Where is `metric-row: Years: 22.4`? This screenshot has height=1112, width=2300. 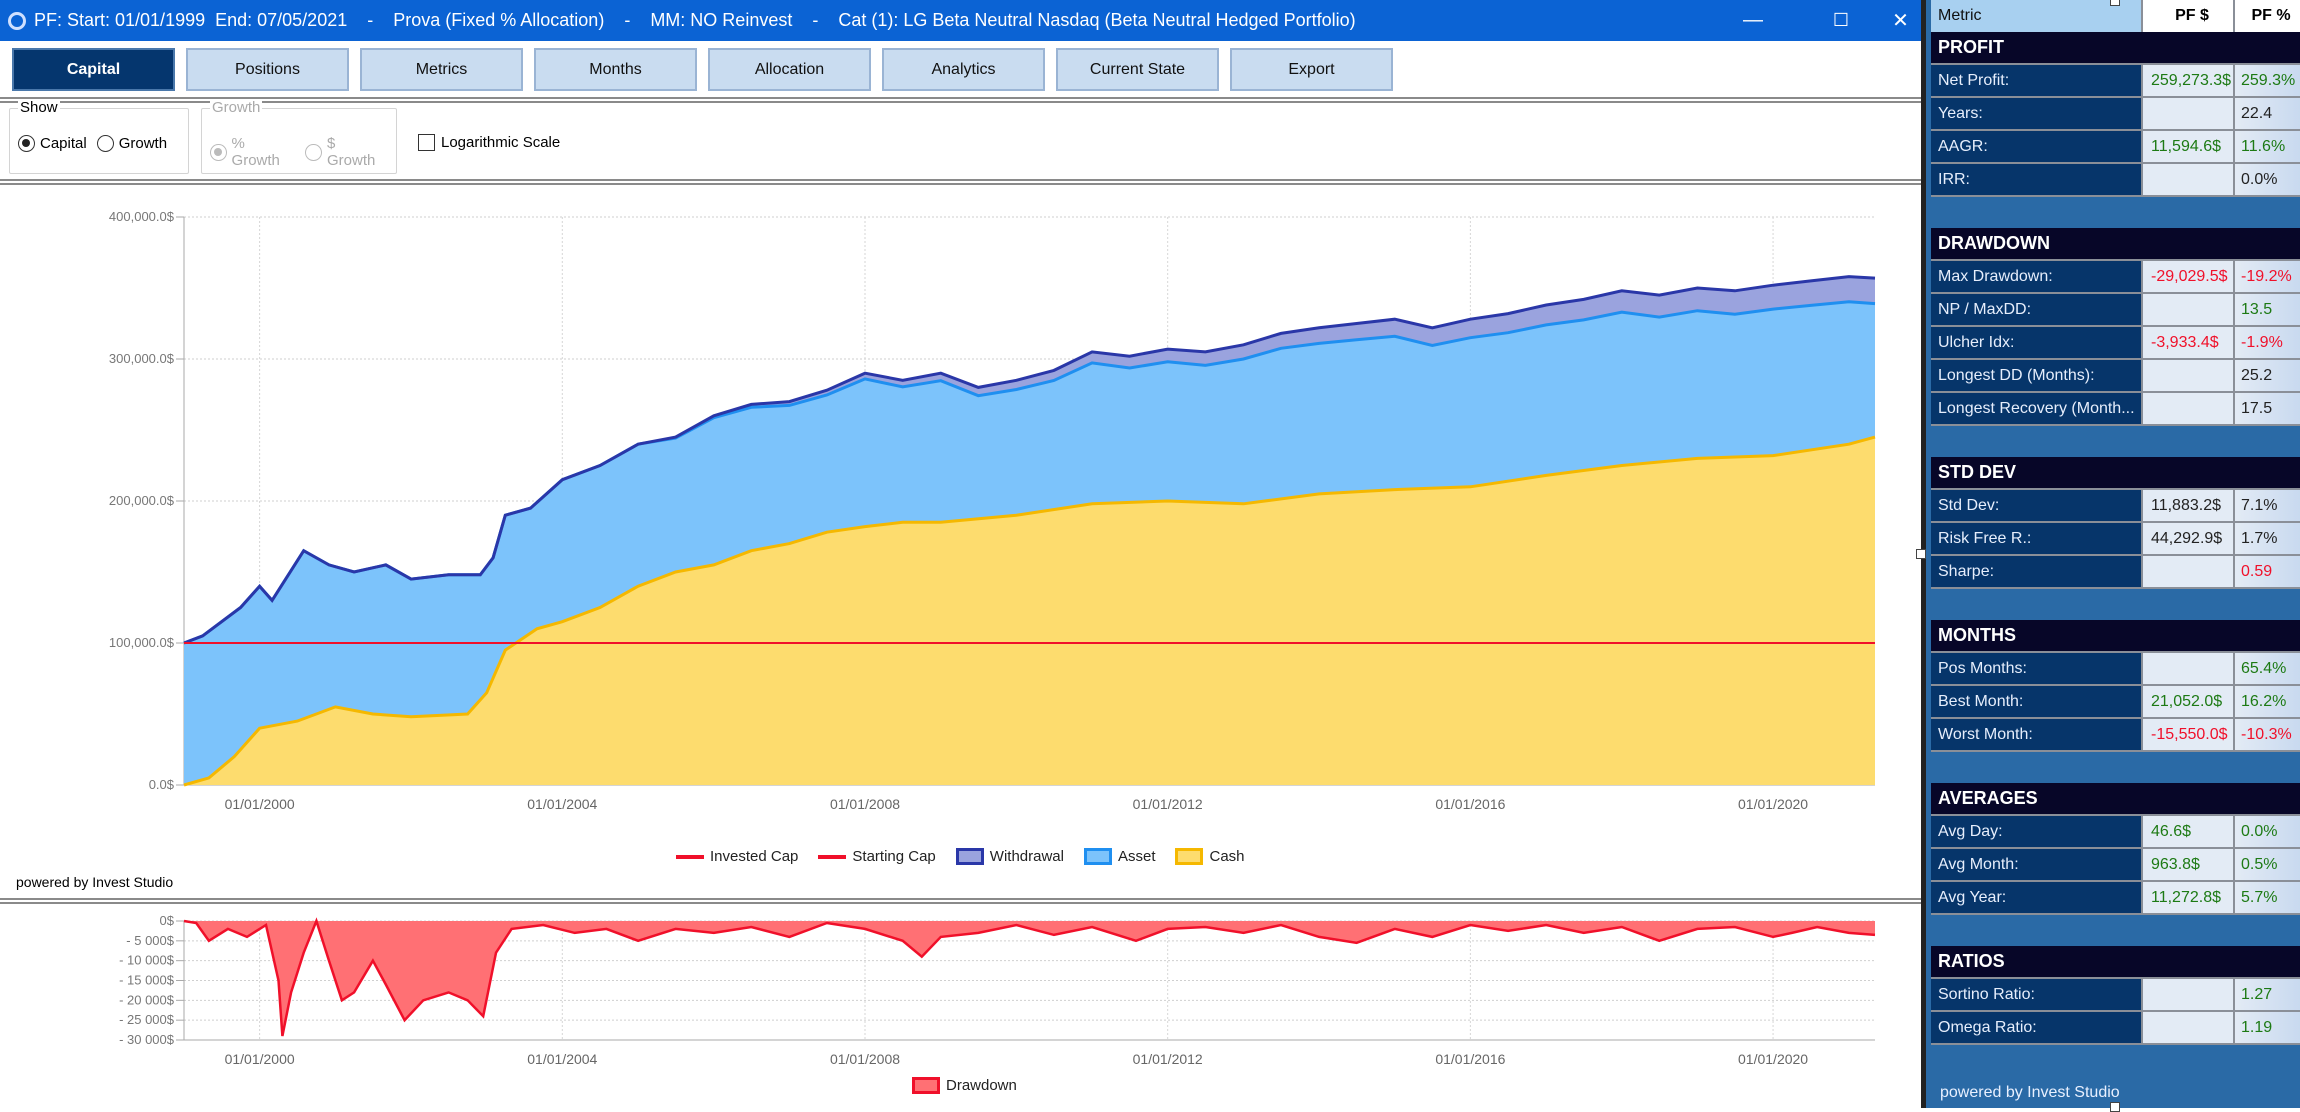
metric-row: Years: 22.4 is located at coordinates (2115, 114).